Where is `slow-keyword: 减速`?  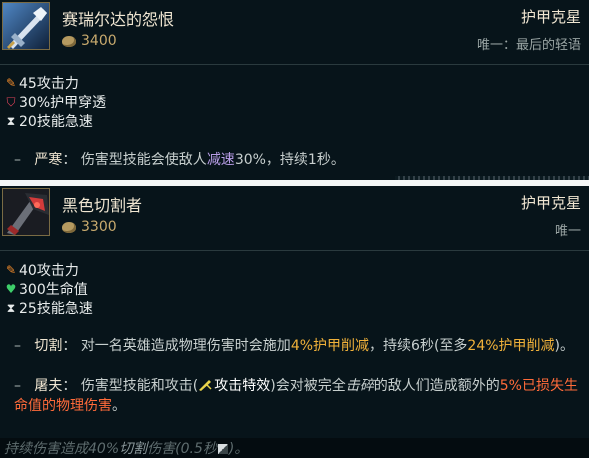 slow-keyword: 减速 is located at coordinates (220, 160).